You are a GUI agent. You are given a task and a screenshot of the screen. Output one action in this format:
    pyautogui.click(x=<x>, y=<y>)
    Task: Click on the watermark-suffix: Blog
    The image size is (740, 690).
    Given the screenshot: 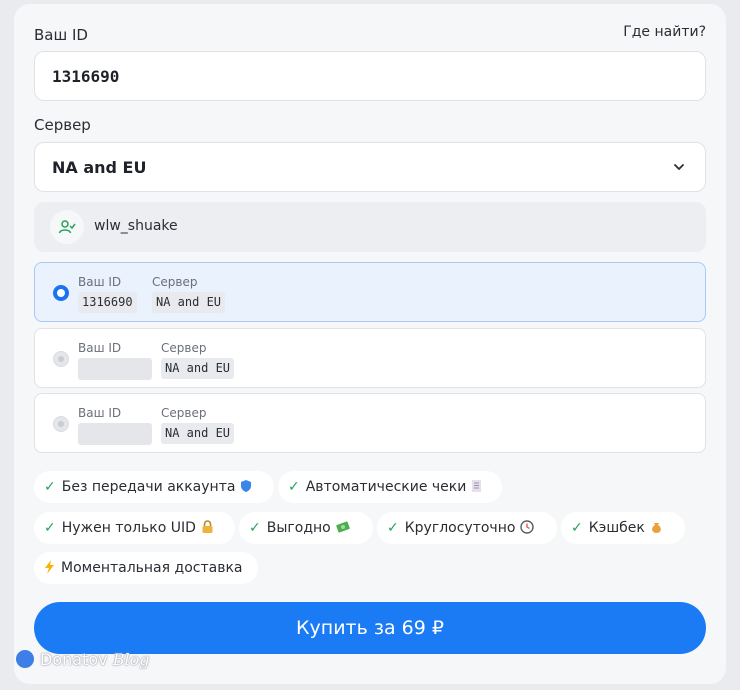 What is the action you would take?
    pyautogui.click(x=131, y=659)
    